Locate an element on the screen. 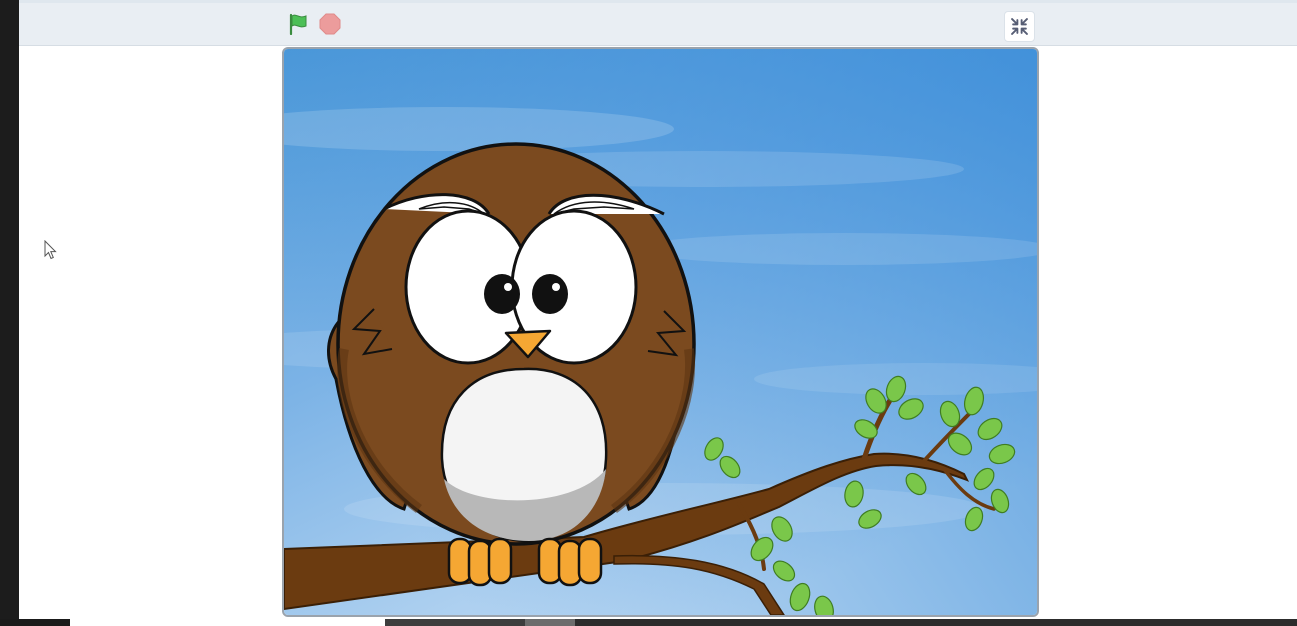 The width and height of the screenshot is (1297, 626). unfullscreen-icon is located at coordinates (1019, 26).